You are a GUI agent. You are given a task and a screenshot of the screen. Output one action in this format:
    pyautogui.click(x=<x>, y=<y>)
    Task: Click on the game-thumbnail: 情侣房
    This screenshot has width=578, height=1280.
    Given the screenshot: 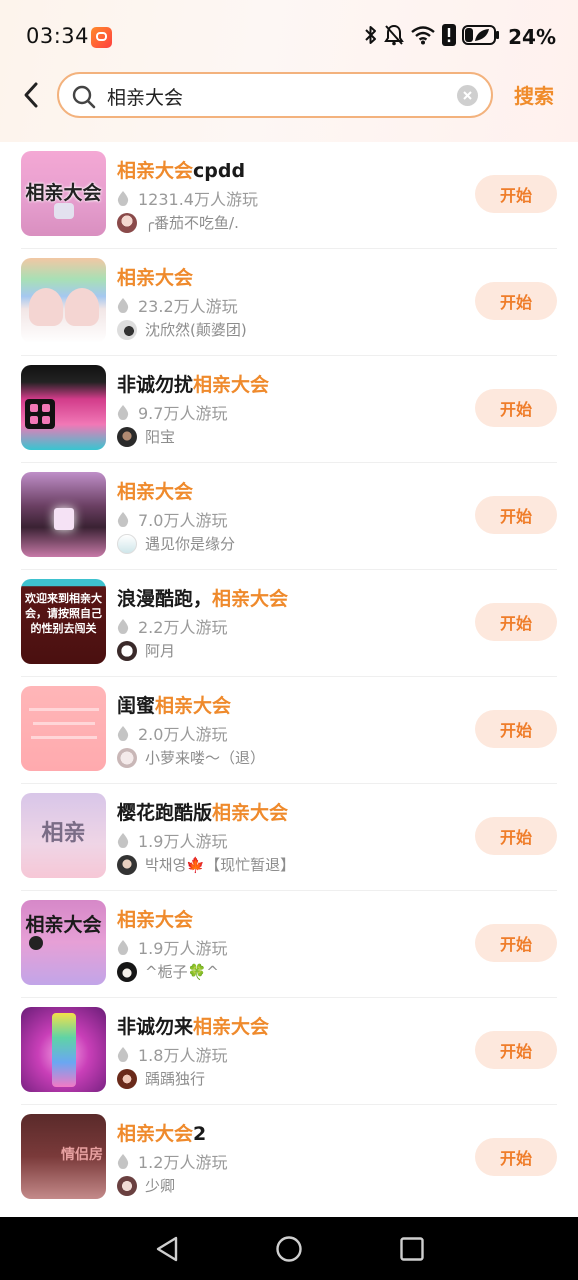 What is the action you would take?
    pyautogui.click(x=63, y=1156)
    